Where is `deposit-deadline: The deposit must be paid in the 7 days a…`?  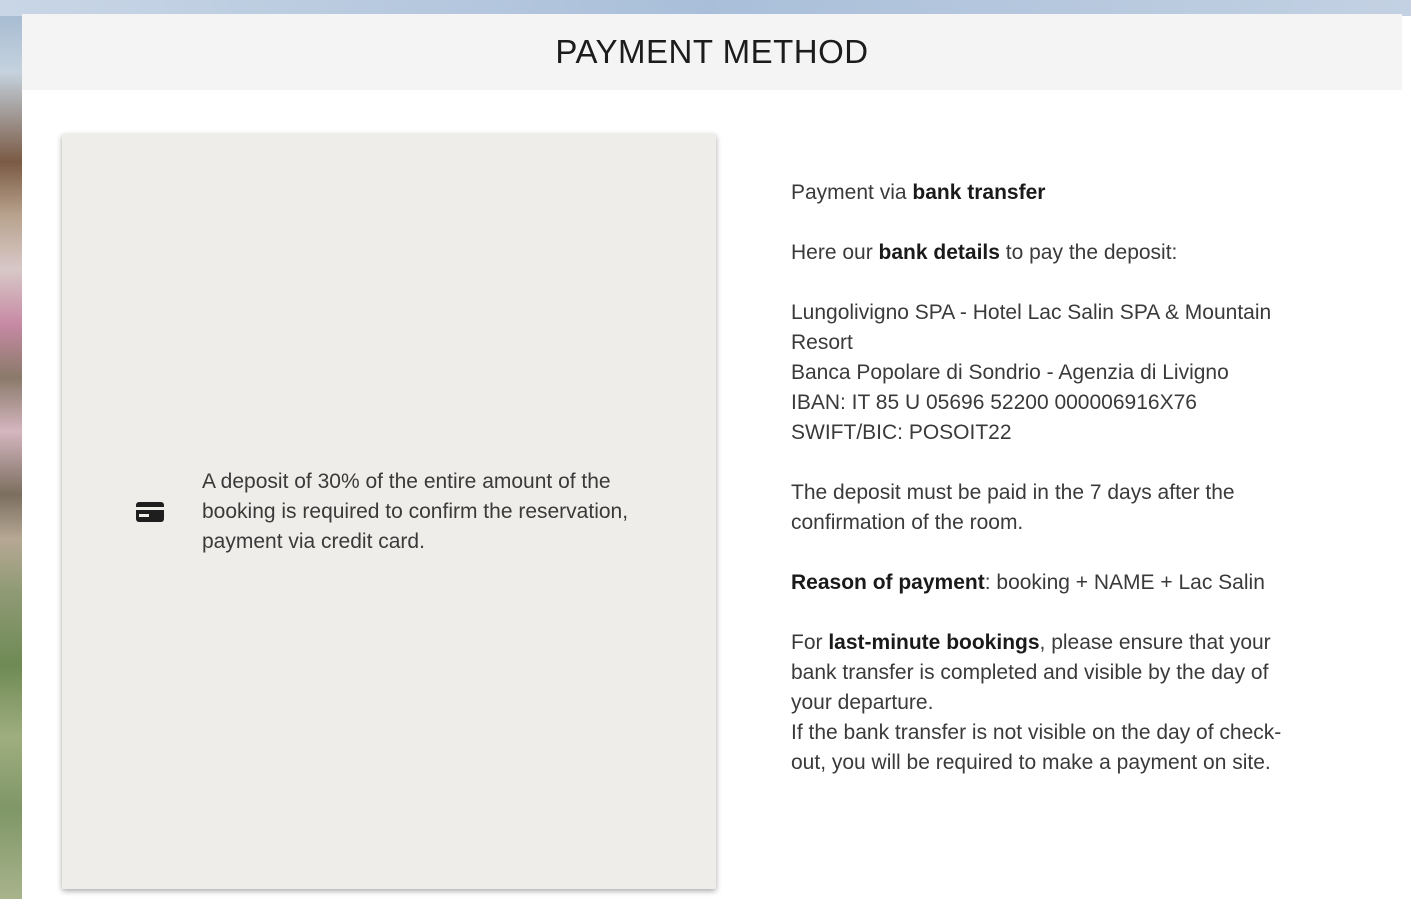
deposit-deadline: The deposit must be paid in the 7 days a… is located at coordinates (1013, 507).